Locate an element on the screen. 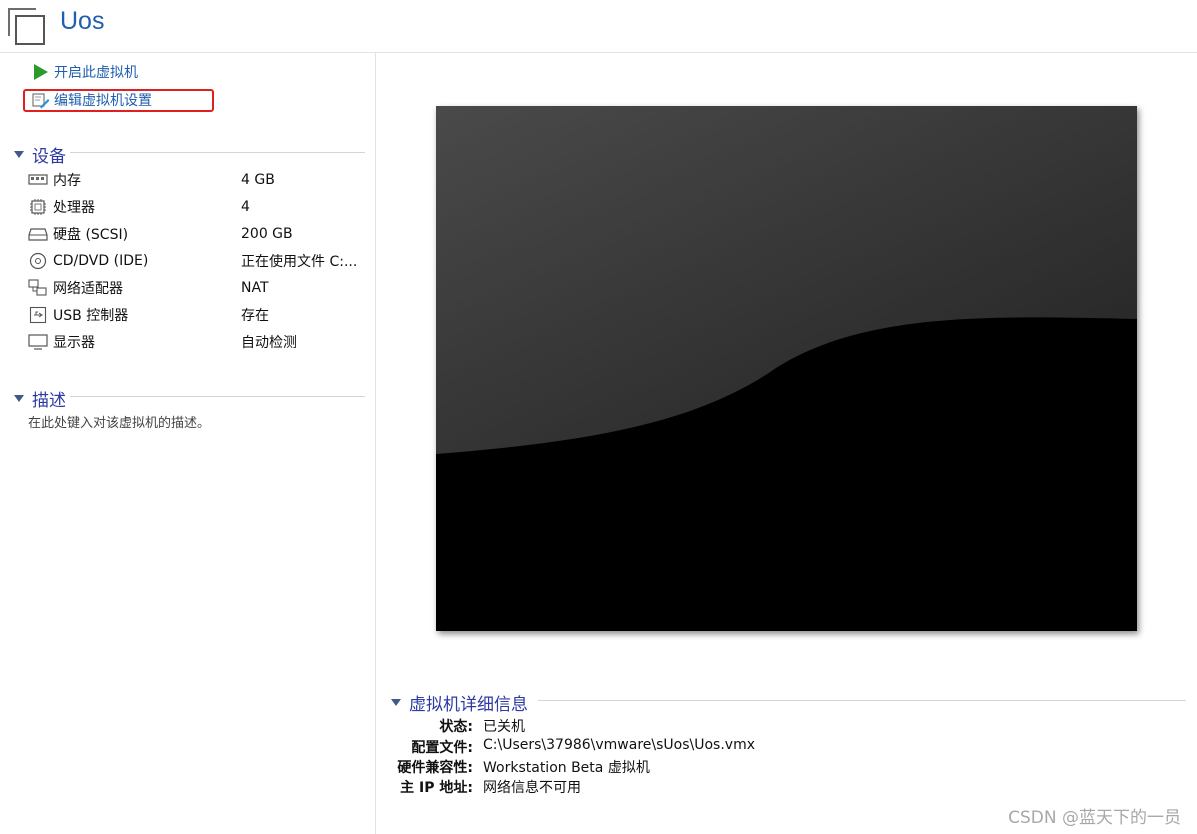 Image resolution: width=1197 pixels, height=834 pixels. detail-label: 配置文件: is located at coordinates (442, 748).